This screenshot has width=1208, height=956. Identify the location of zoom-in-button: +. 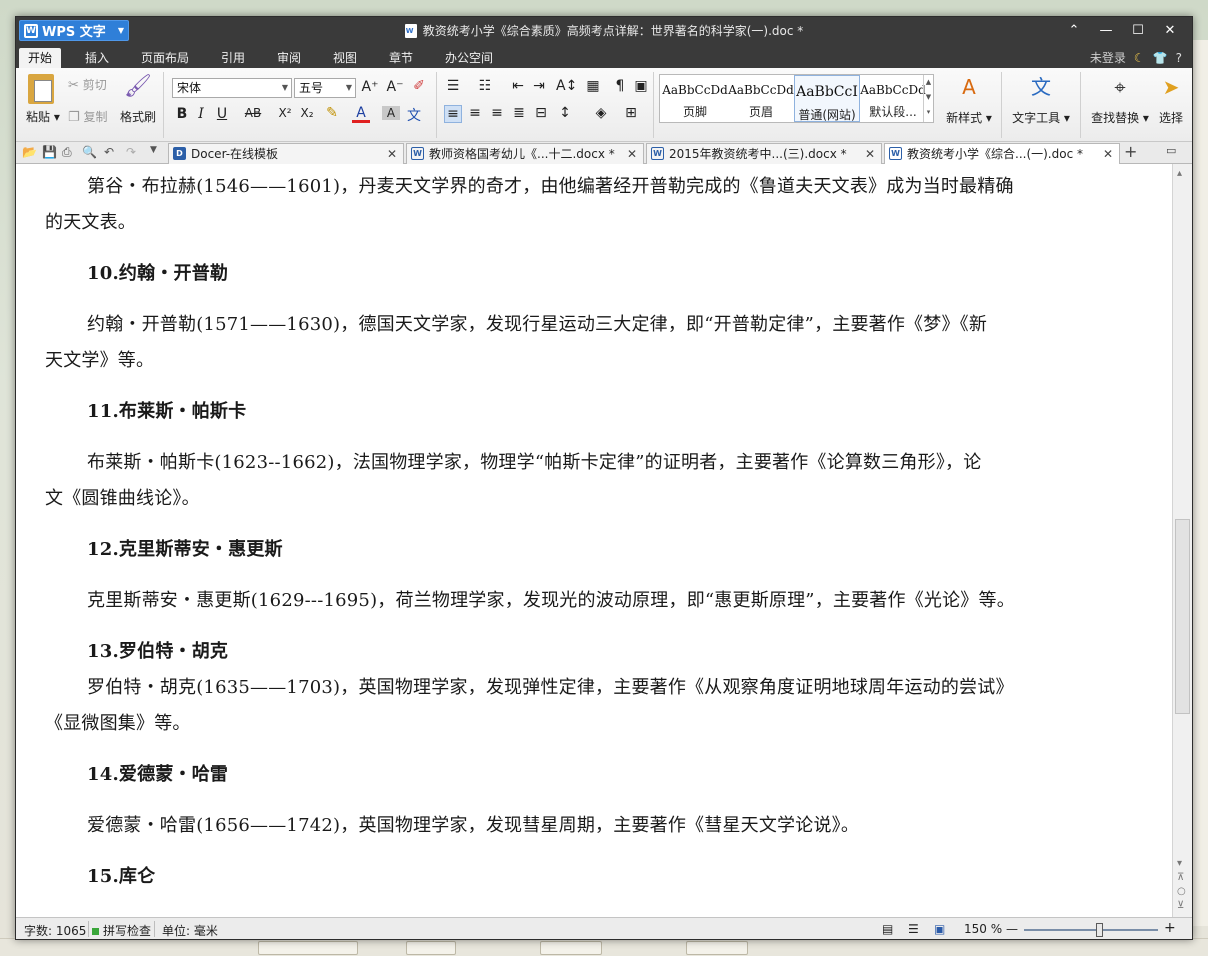
(1170, 928).